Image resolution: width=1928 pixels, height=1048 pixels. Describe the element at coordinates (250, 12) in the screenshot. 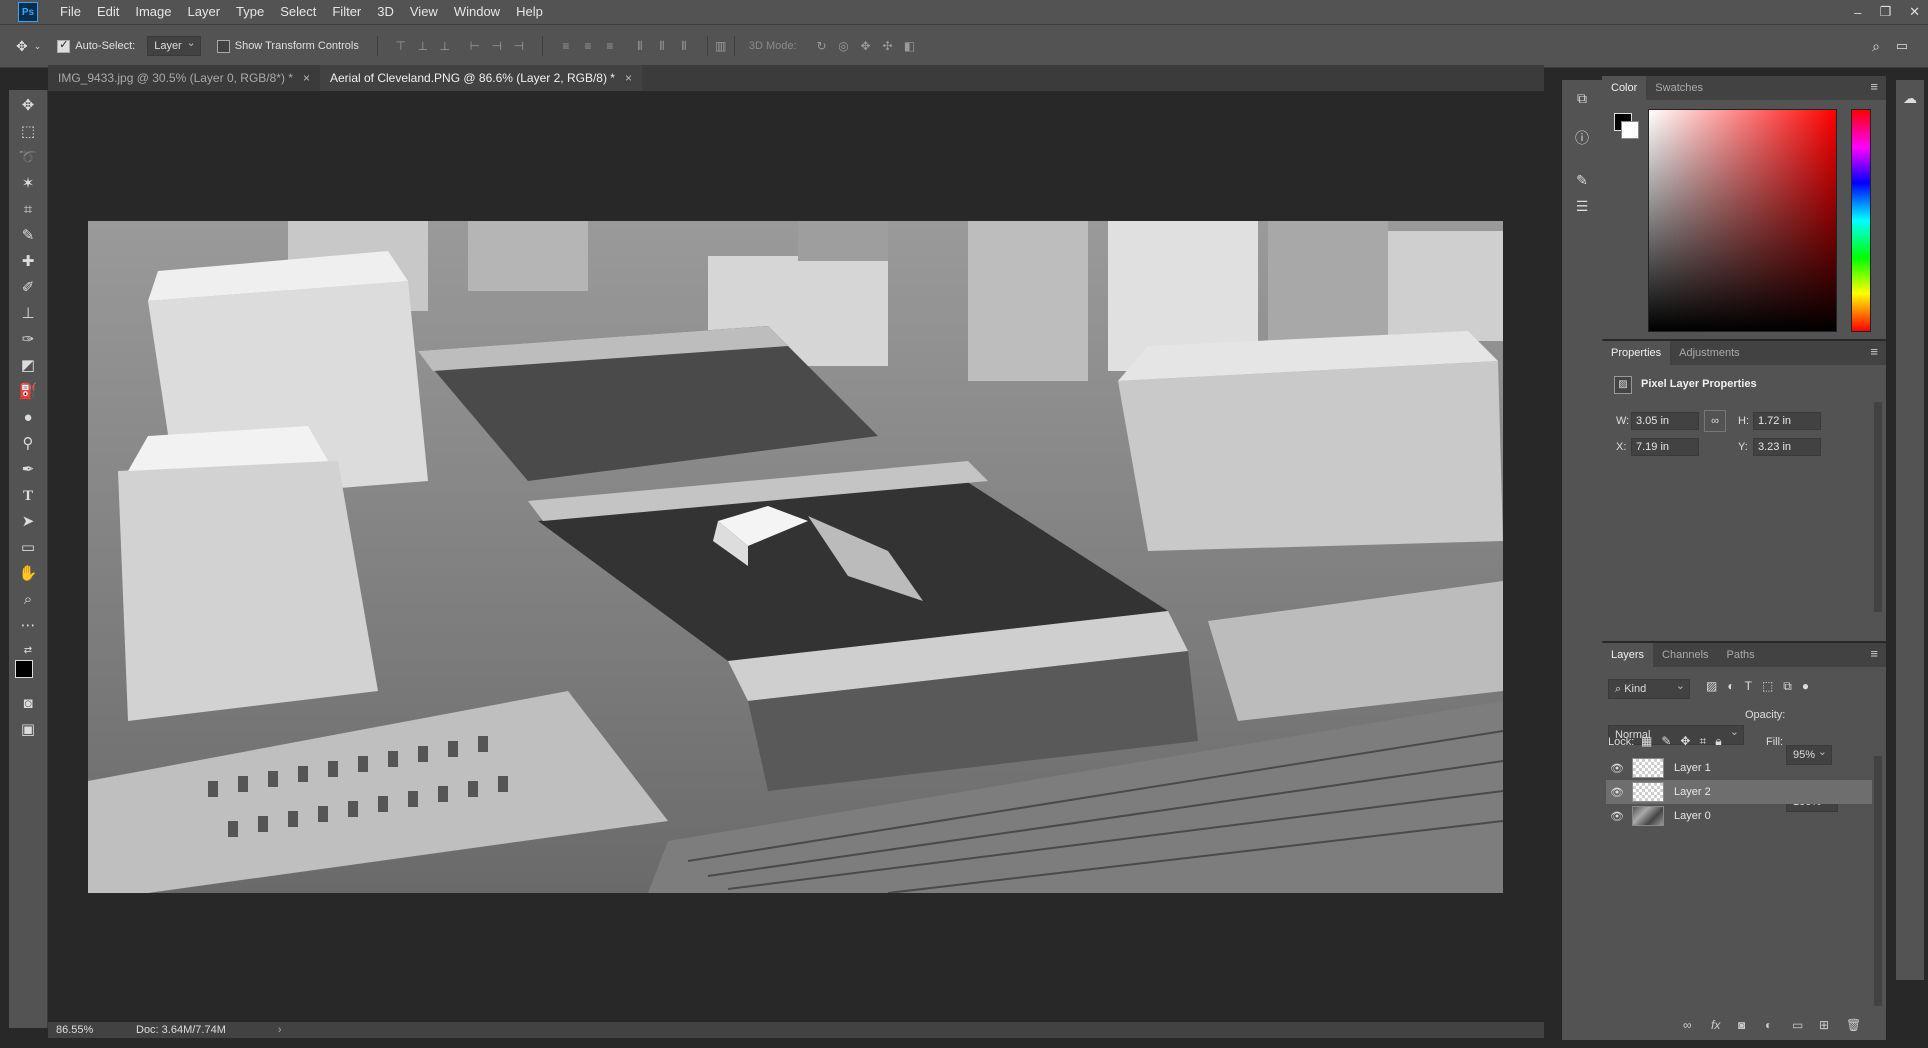

I see `menu-type: Type` at that location.